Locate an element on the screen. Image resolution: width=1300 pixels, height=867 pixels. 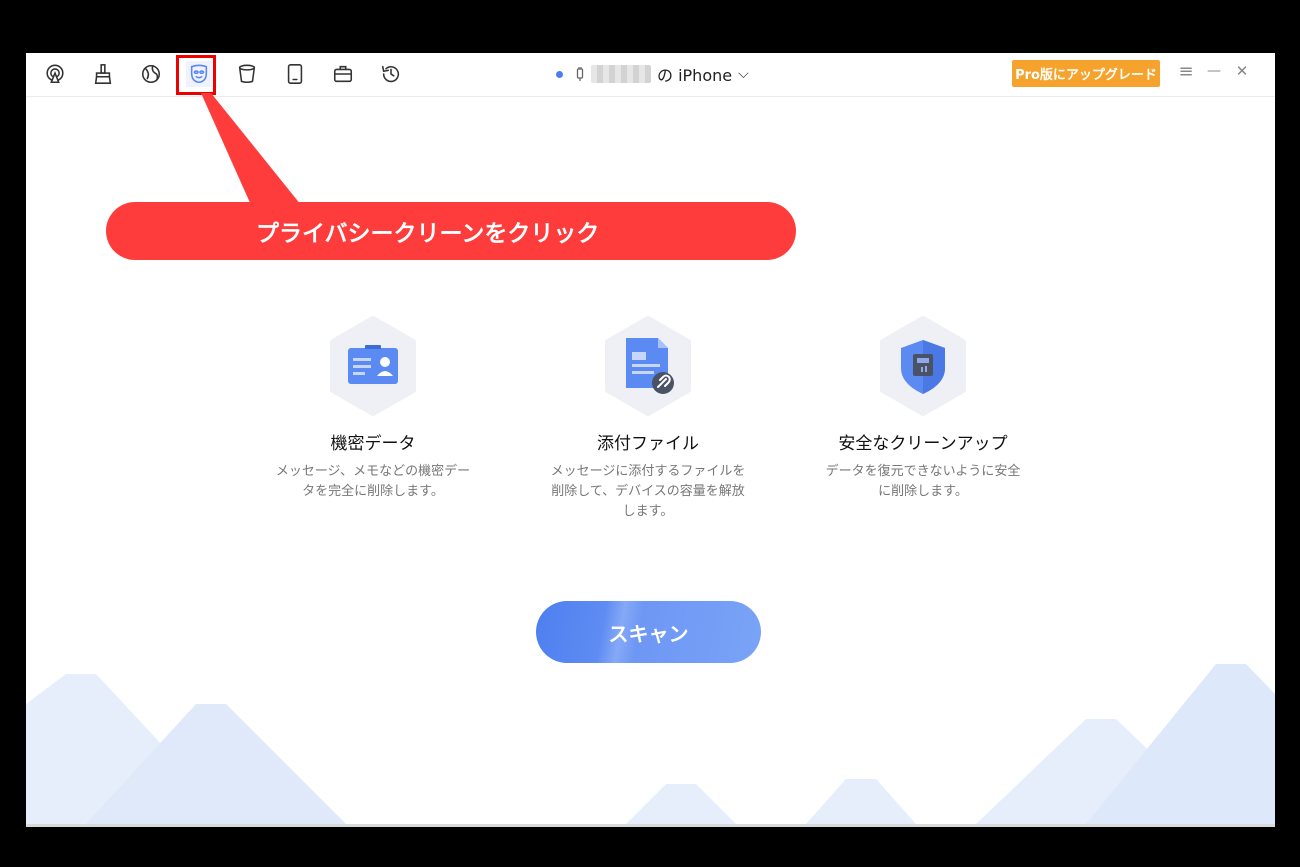
feature-title: 安全なクリーンアップ is located at coordinates (923, 444).